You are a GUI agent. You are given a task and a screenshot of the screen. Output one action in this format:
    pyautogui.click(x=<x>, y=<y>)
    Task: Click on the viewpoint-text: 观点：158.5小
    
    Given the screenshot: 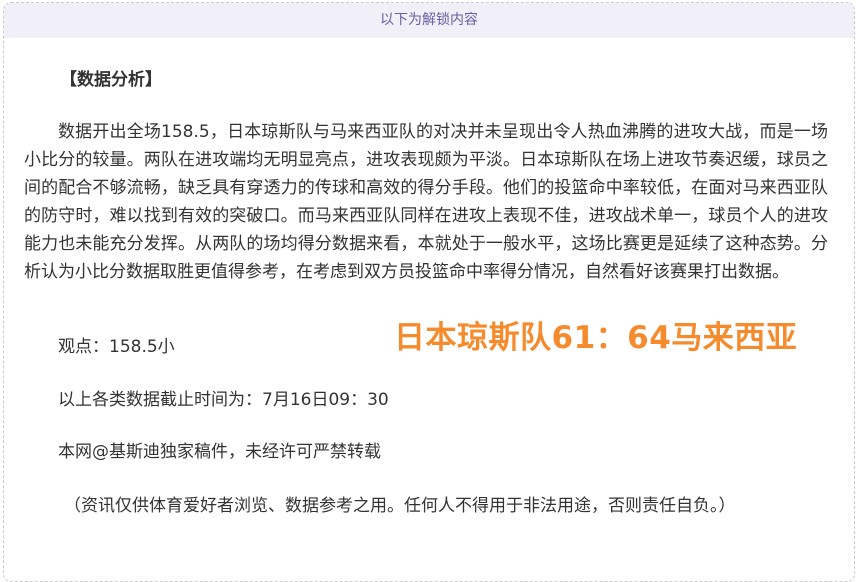 What is the action you would take?
    pyautogui.click(x=116, y=347)
    